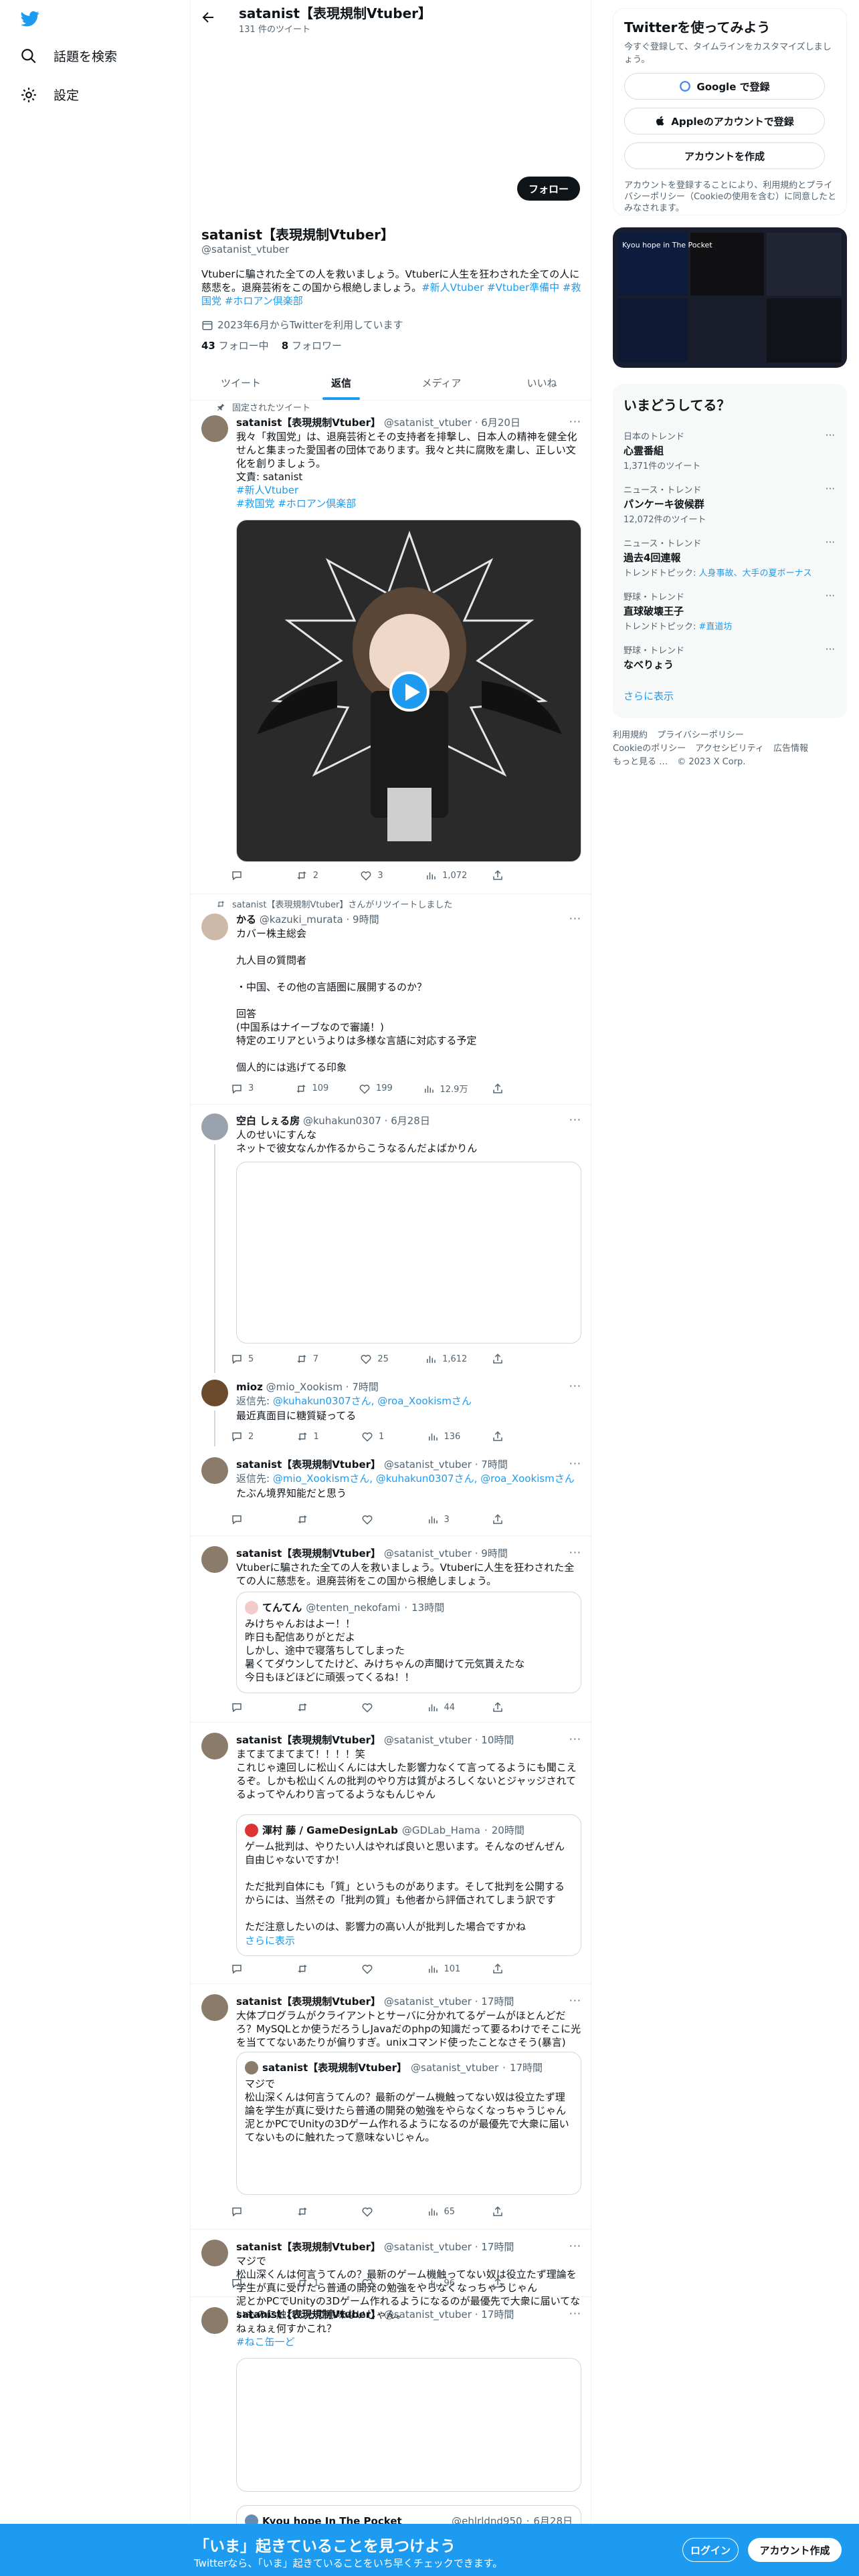 The width and height of the screenshot is (859, 2576). I want to click on back-arrow-icon, so click(208, 17).